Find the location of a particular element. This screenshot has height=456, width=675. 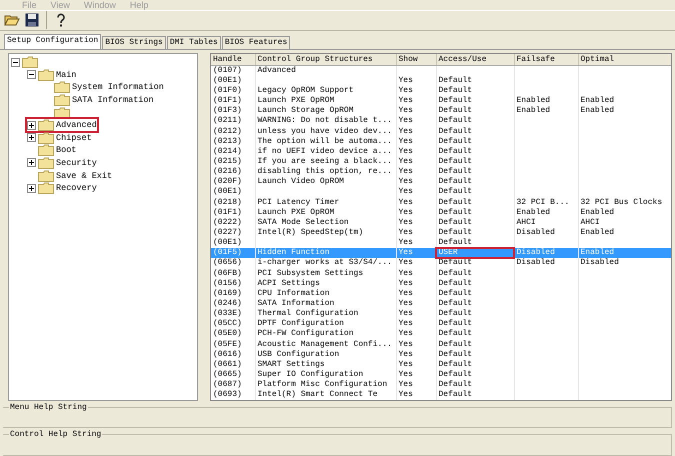

table-row: (0107) Advanced is located at coordinates (441, 70).